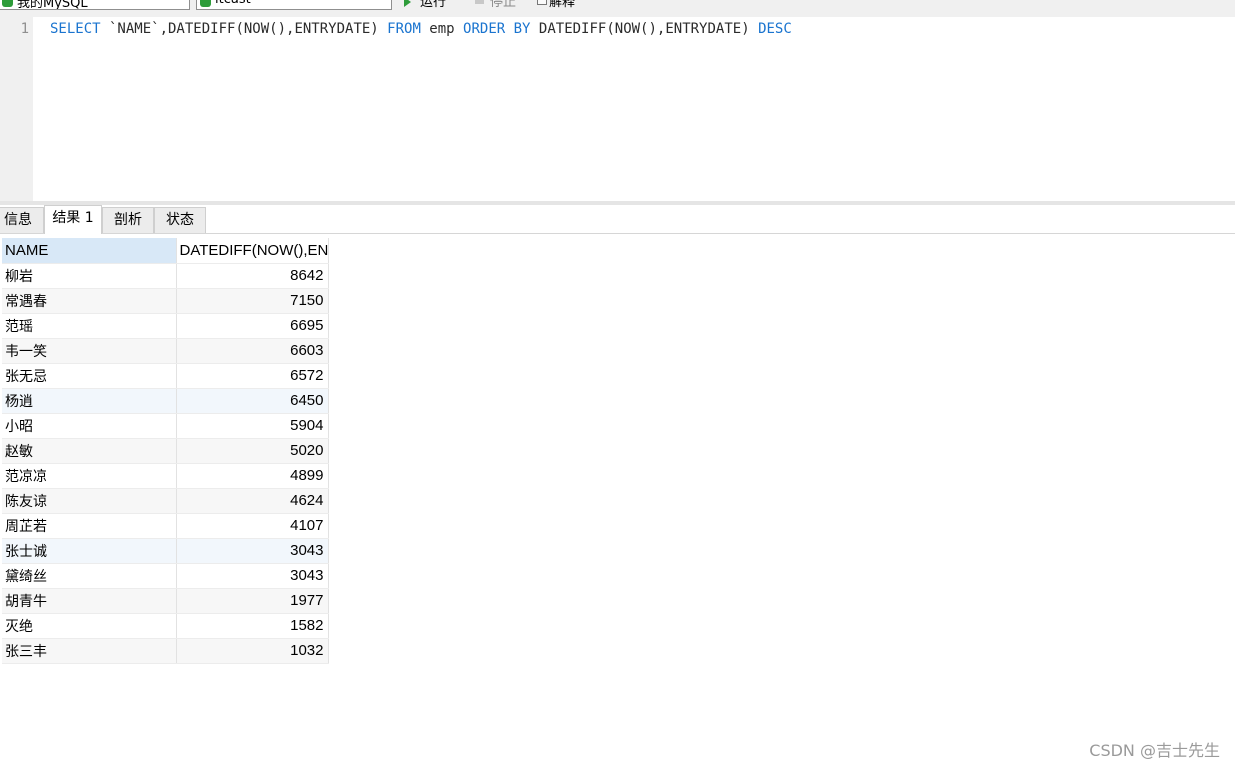 Image resolution: width=1235 pixels, height=766 pixels. I want to click on table-row: 张无忌 6572, so click(165, 376).